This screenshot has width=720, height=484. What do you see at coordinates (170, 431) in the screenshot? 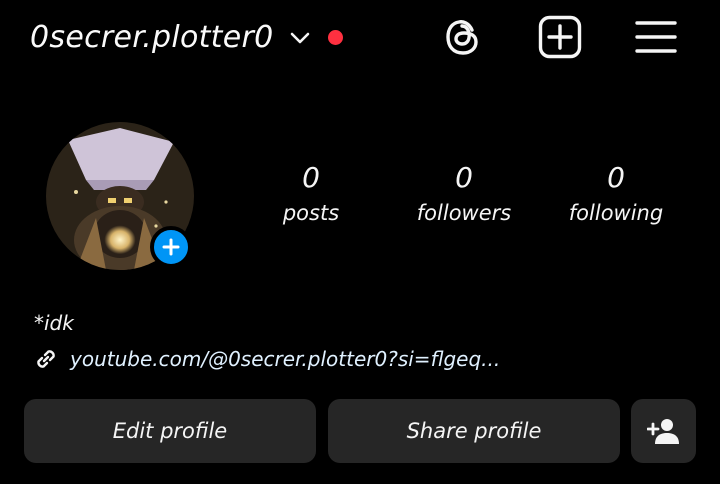
I see `edit-profile-button: Edit profile` at bounding box center [170, 431].